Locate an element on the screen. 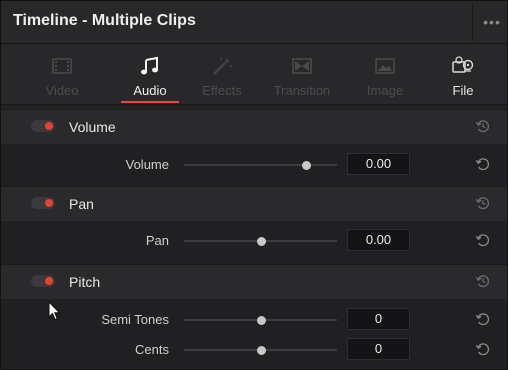 The height and width of the screenshot is (370, 508). cents-label: Cents is located at coordinates (152, 349).